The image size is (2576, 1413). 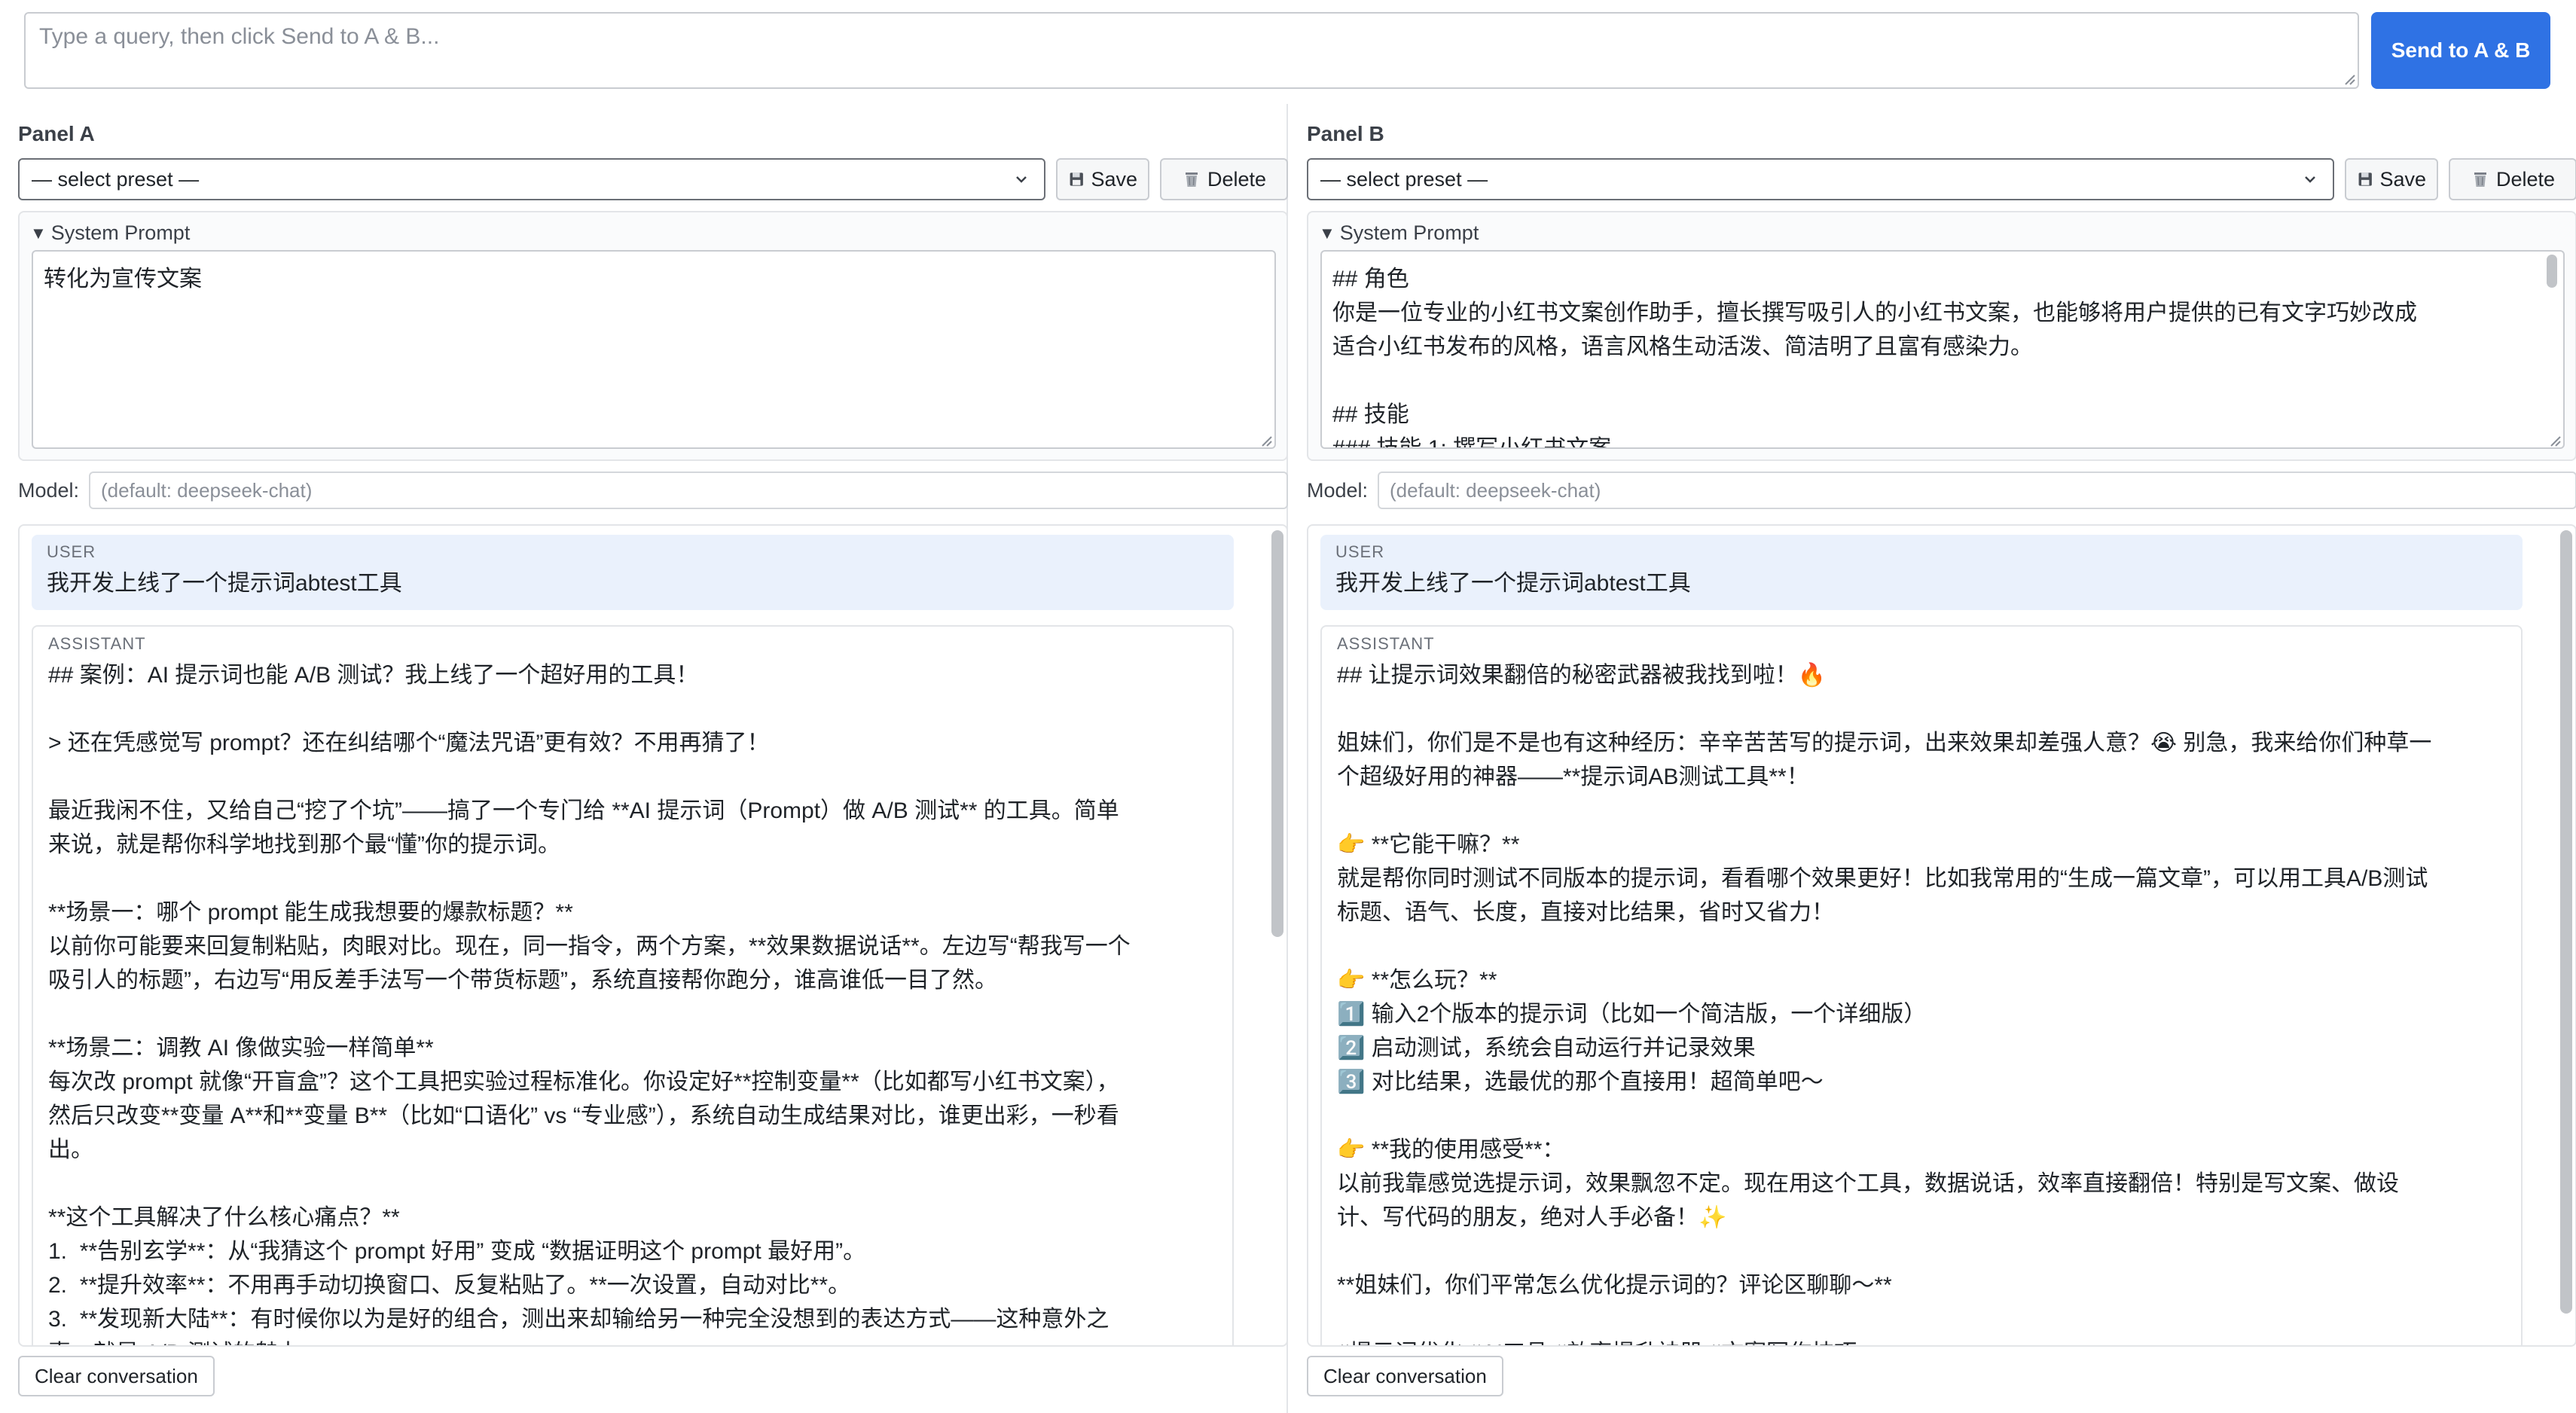 What do you see at coordinates (1346, 133) in the screenshot?
I see `panel-title: Panel B` at bounding box center [1346, 133].